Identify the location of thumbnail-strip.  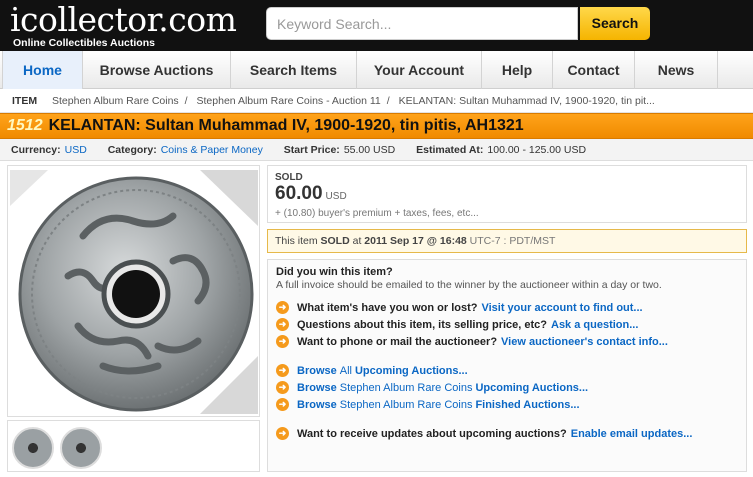
(133, 446).